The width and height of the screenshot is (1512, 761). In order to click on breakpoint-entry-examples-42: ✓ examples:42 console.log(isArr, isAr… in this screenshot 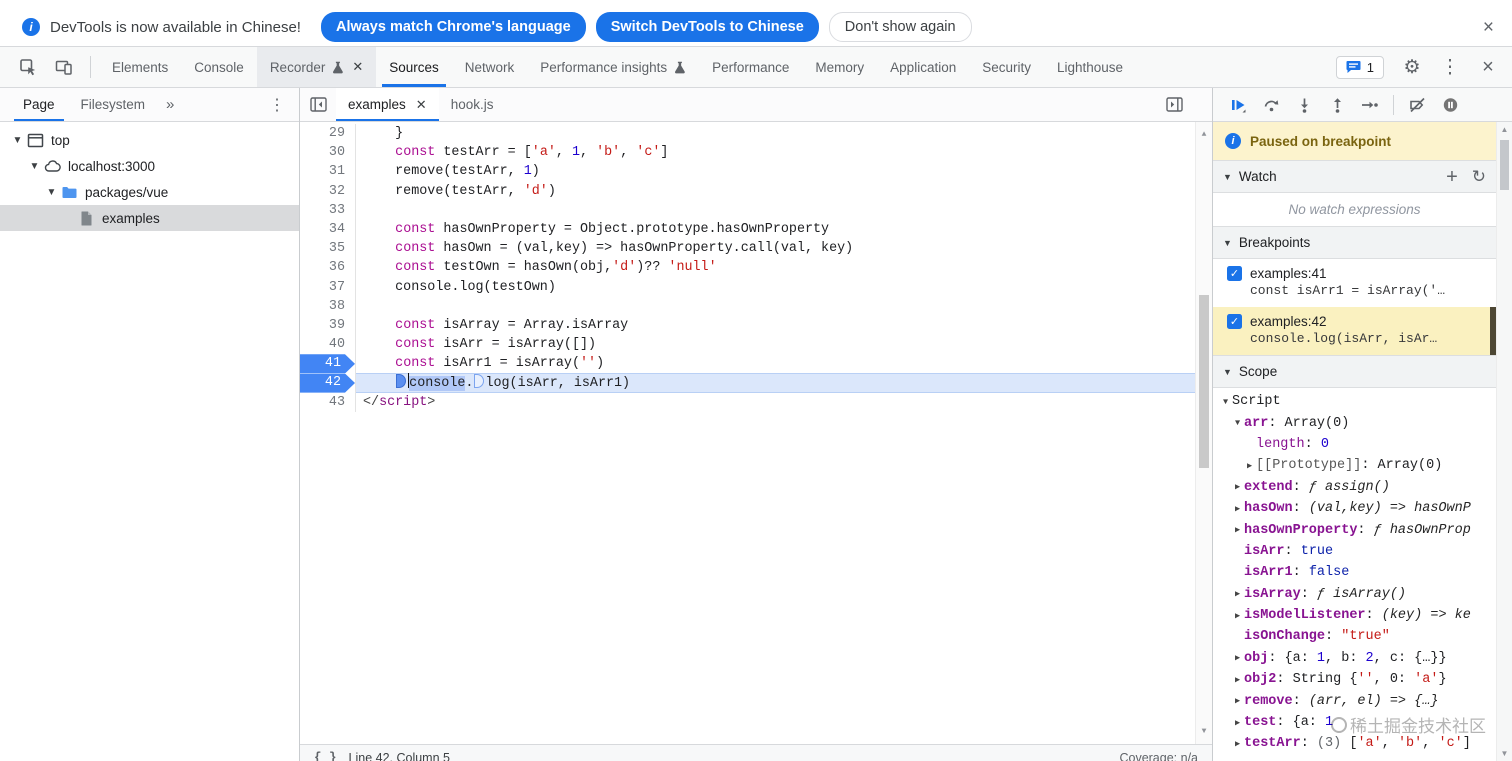, I will do `click(1354, 331)`.